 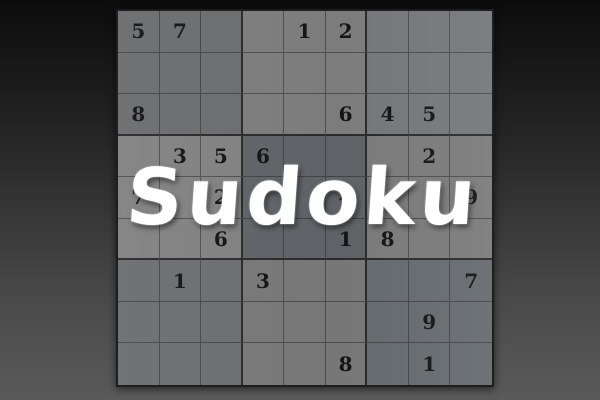 What do you see at coordinates (180, 115) in the screenshot?
I see `sudoku-cell-r3-c2` at bounding box center [180, 115].